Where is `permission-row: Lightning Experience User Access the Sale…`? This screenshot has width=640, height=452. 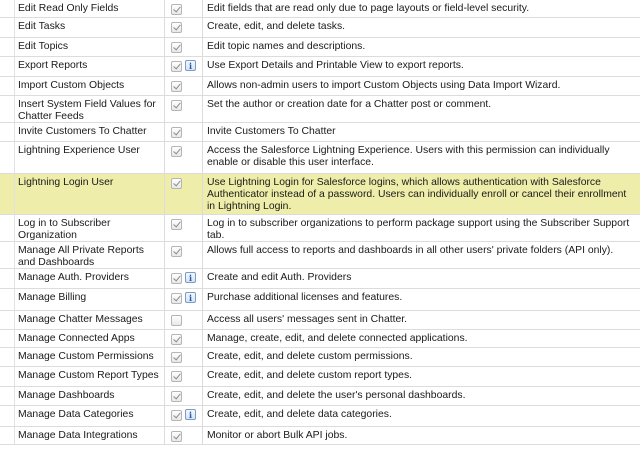
permission-row: Lightning Experience User Access the Sale… is located at coordinates (320, 158).